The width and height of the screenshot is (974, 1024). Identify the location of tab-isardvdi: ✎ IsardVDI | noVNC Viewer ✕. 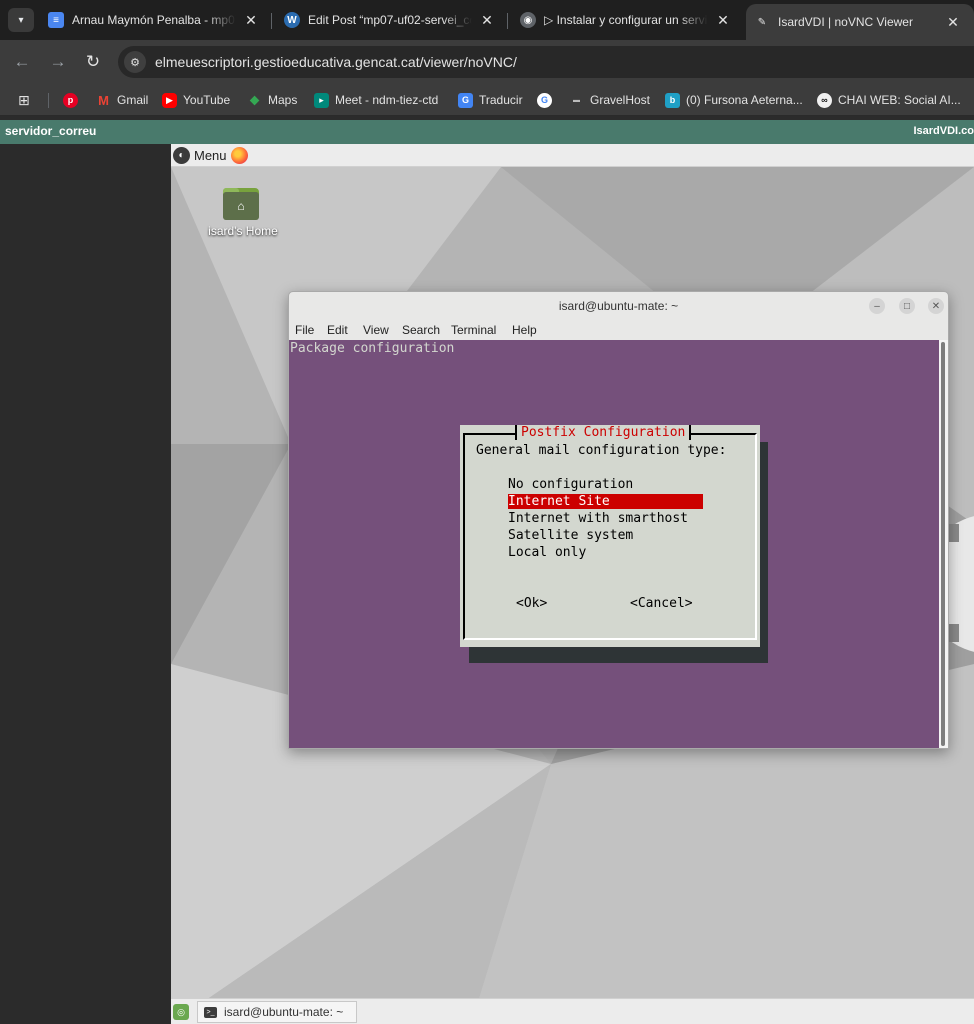
(860, 22).